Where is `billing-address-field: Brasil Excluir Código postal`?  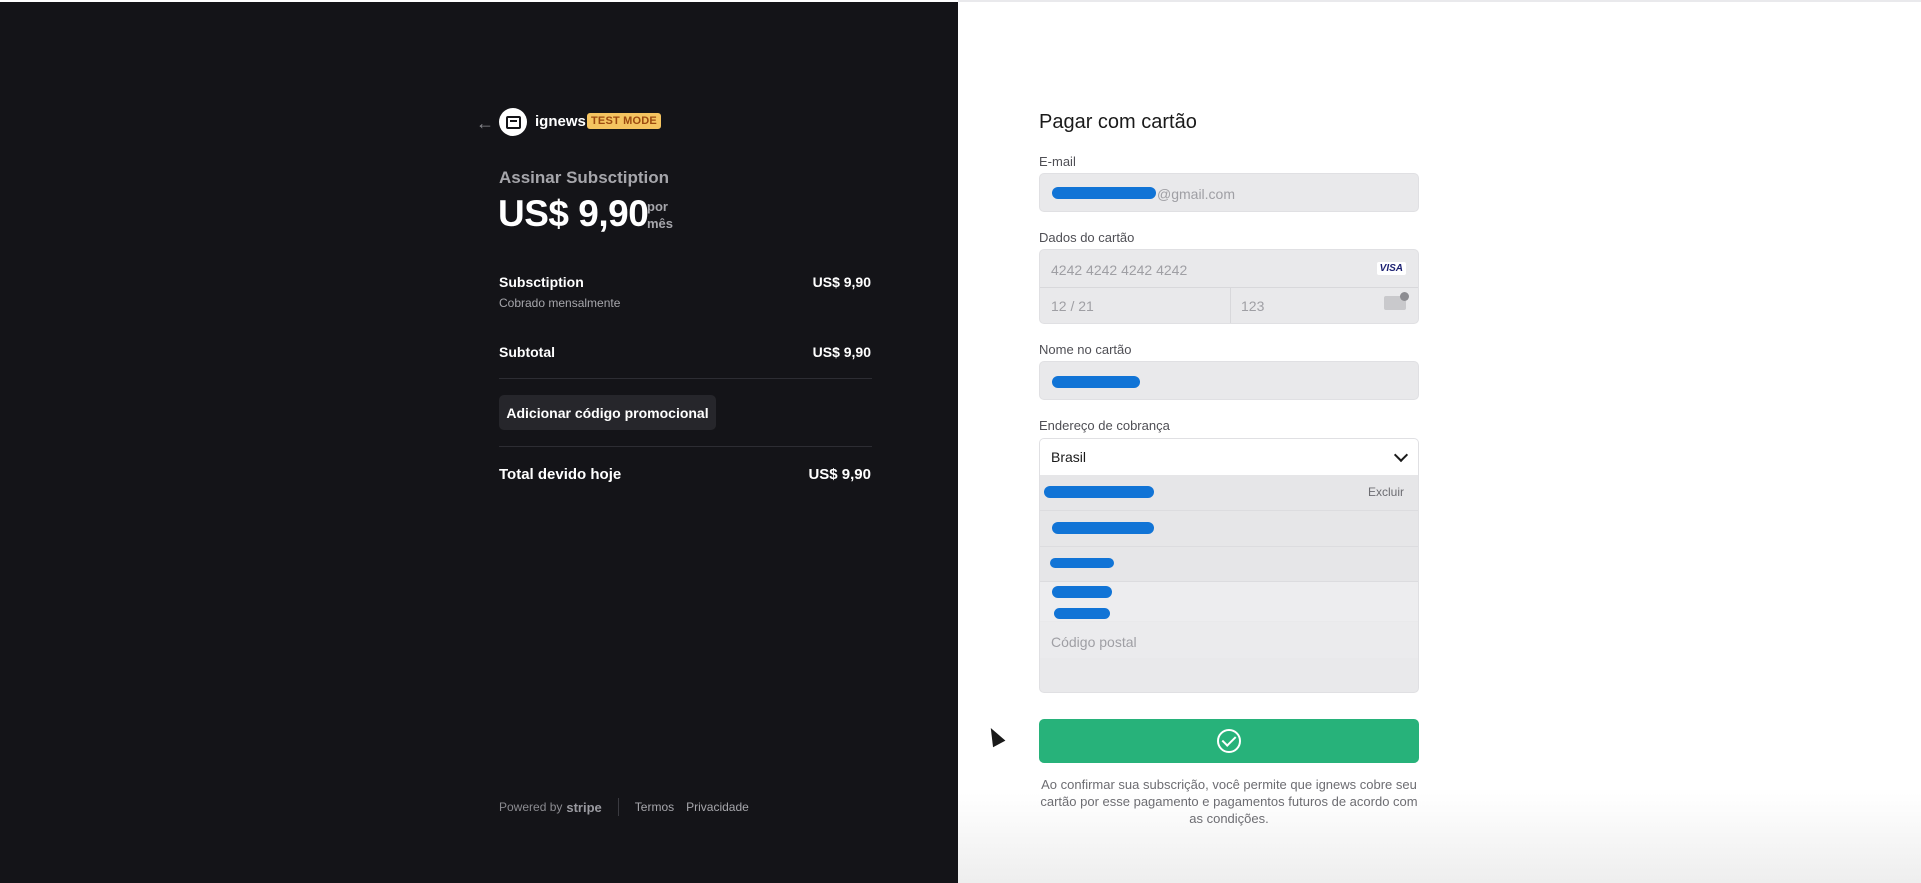 billing-address-field: Brasil Excluir Código postal is located at coordinates (1229, 565).